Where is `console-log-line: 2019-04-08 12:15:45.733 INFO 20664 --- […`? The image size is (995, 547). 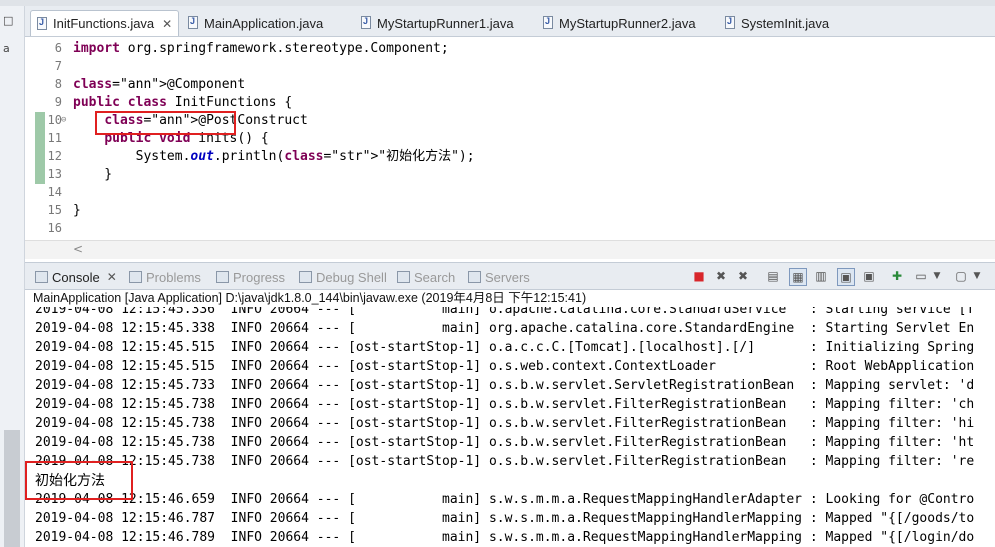
console-log-line: 2019-04-08 12:15:45.733 INFO 20664 --- [… is located at coordinates (505, 385).